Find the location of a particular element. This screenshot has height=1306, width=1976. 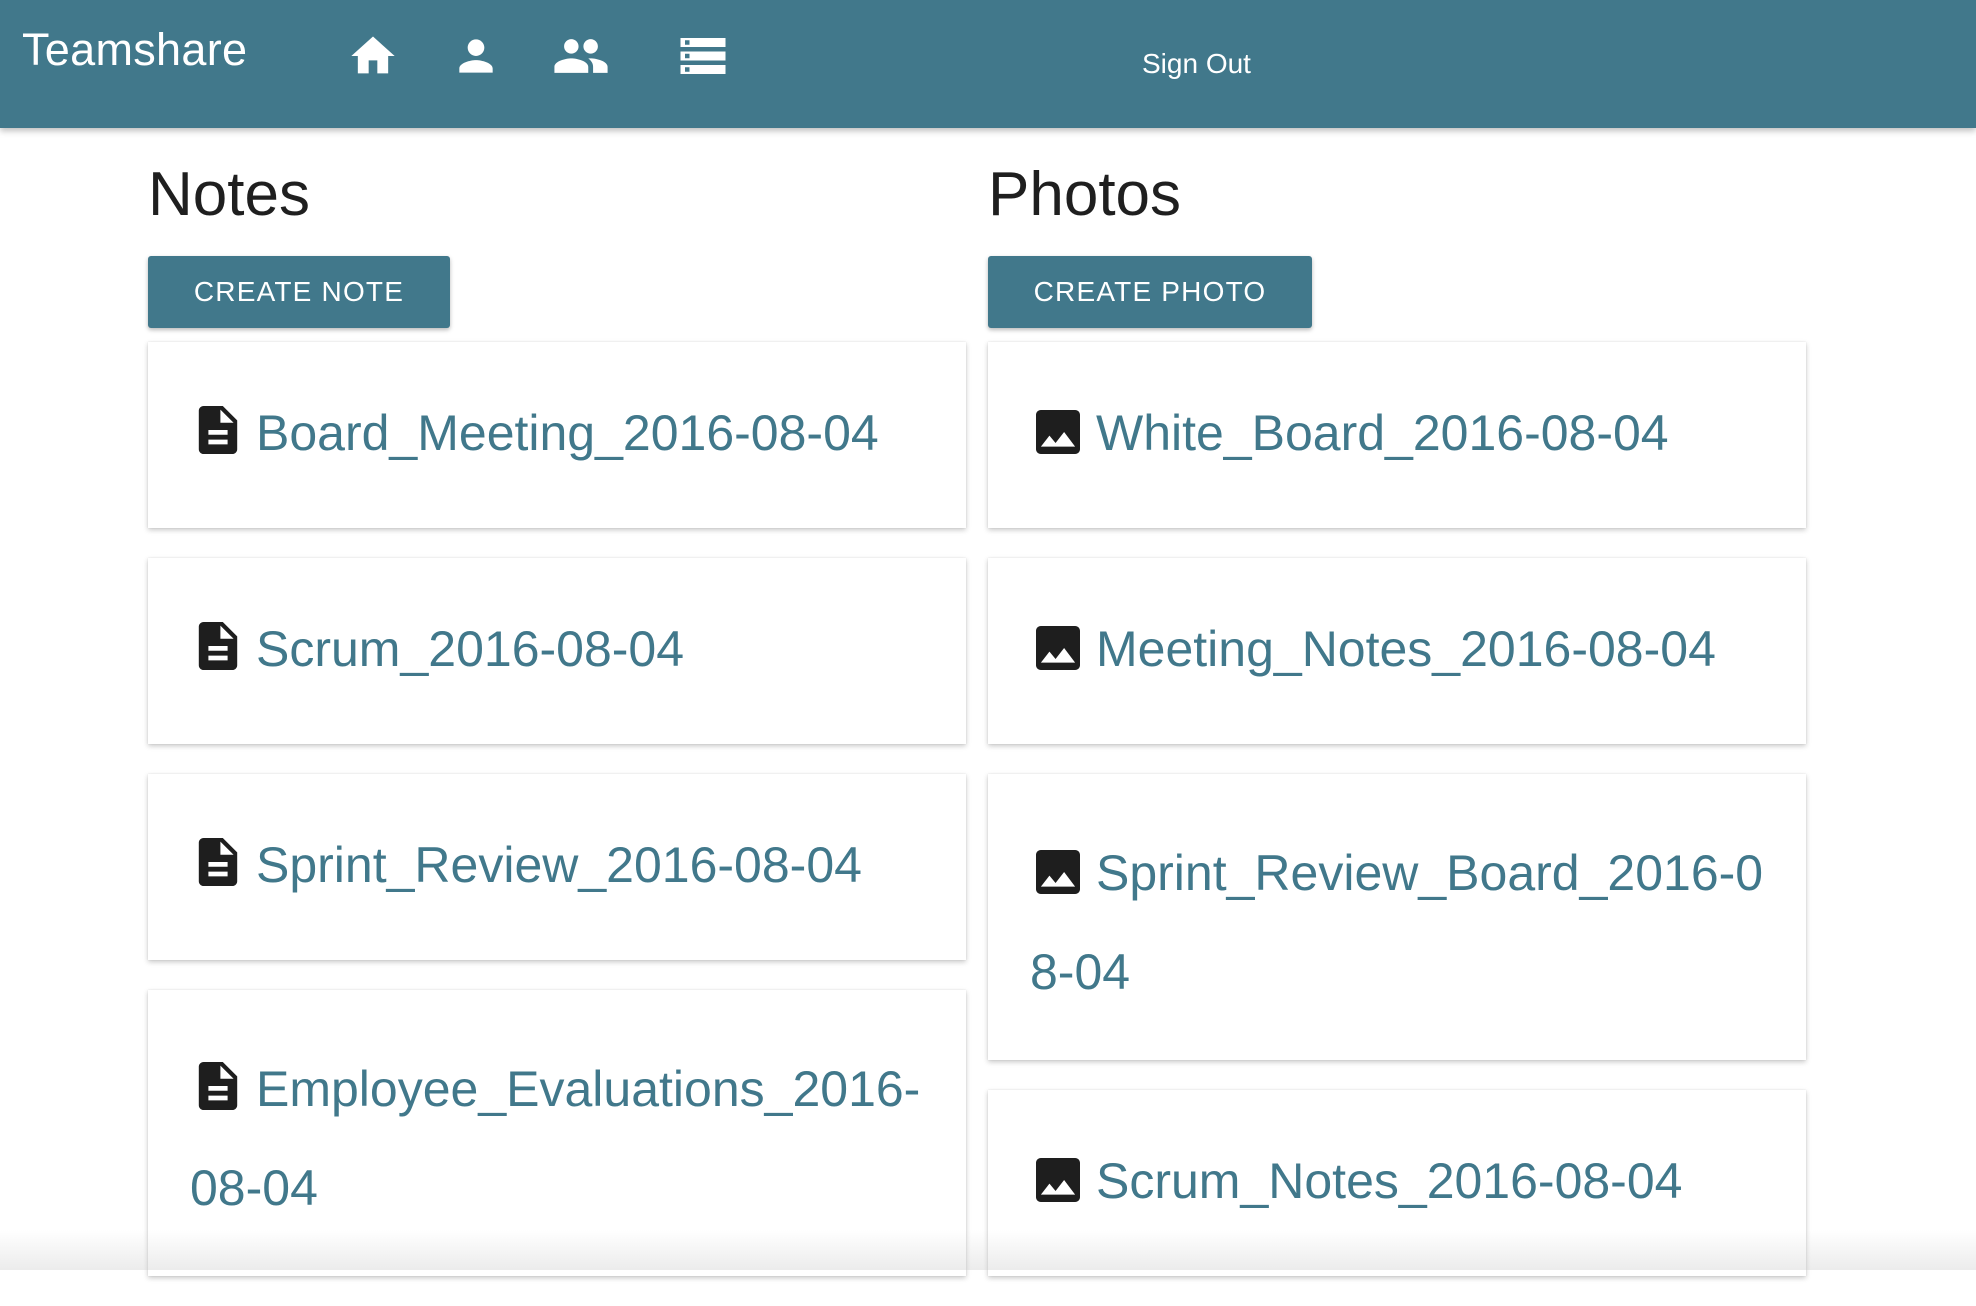

top-app-bar: Teamshare Sign Out is located at coordinates (988, 64).